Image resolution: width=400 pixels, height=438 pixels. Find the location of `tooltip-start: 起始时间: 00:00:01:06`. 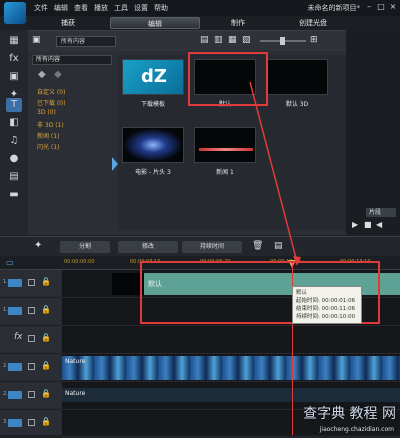

tooltip-start: 起始时间: 00:00:01:06 is located at coordinates (326, 301).